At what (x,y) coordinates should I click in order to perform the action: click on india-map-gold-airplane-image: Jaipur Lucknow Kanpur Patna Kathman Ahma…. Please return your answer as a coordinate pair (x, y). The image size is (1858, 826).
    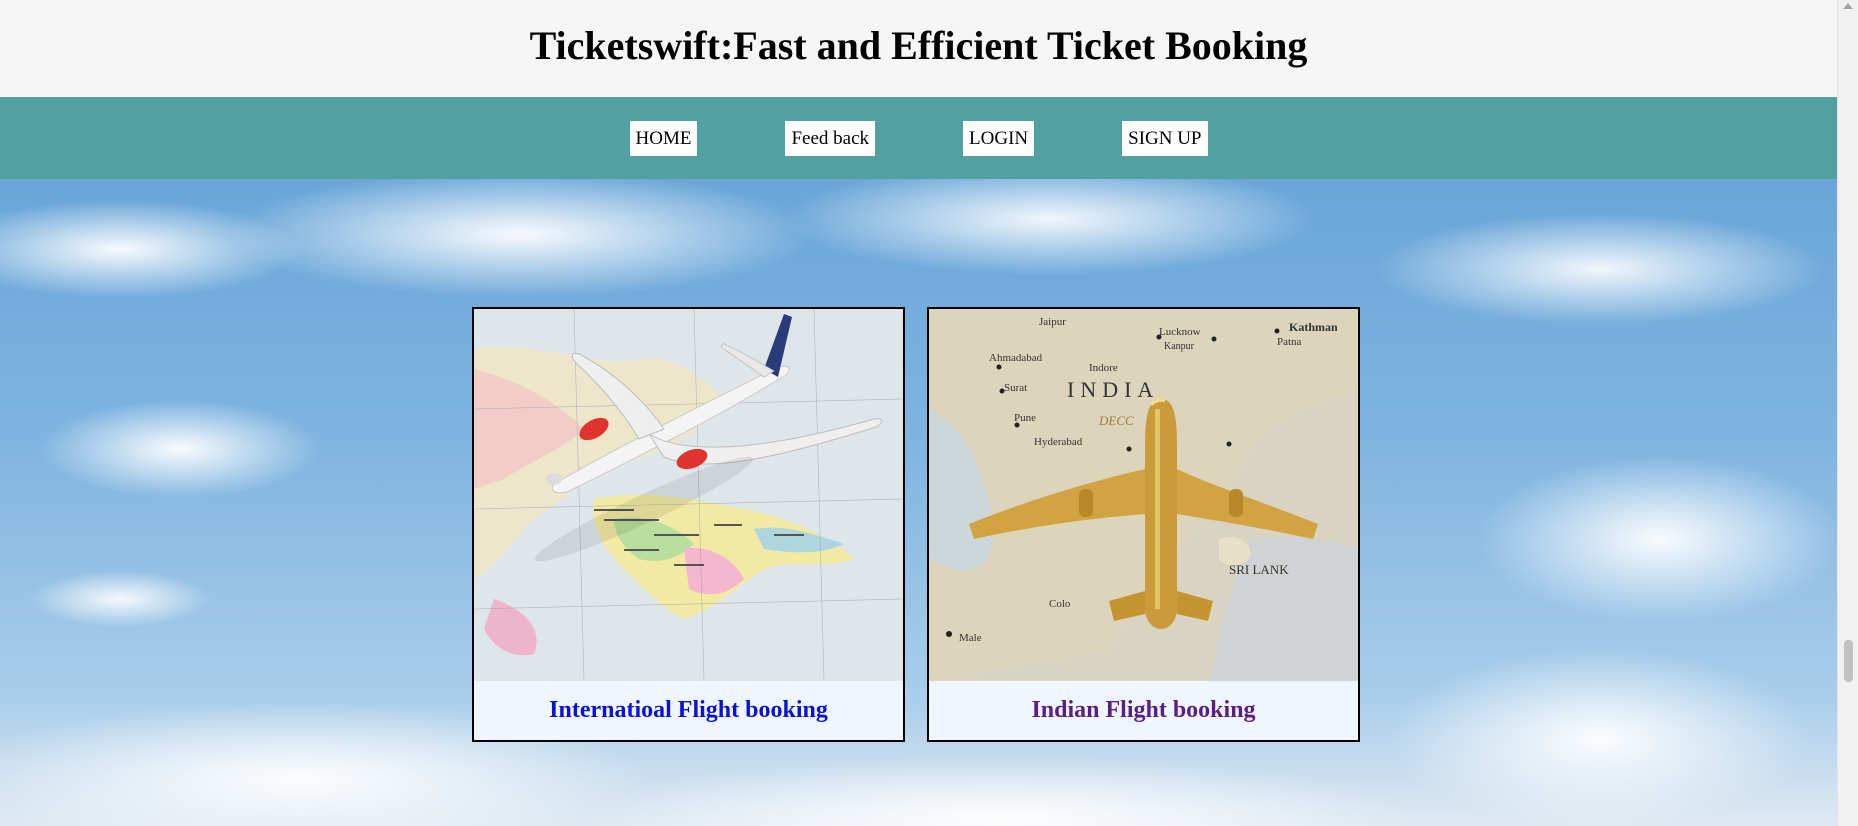
    Looking at the image, I should click on (1143, 495).